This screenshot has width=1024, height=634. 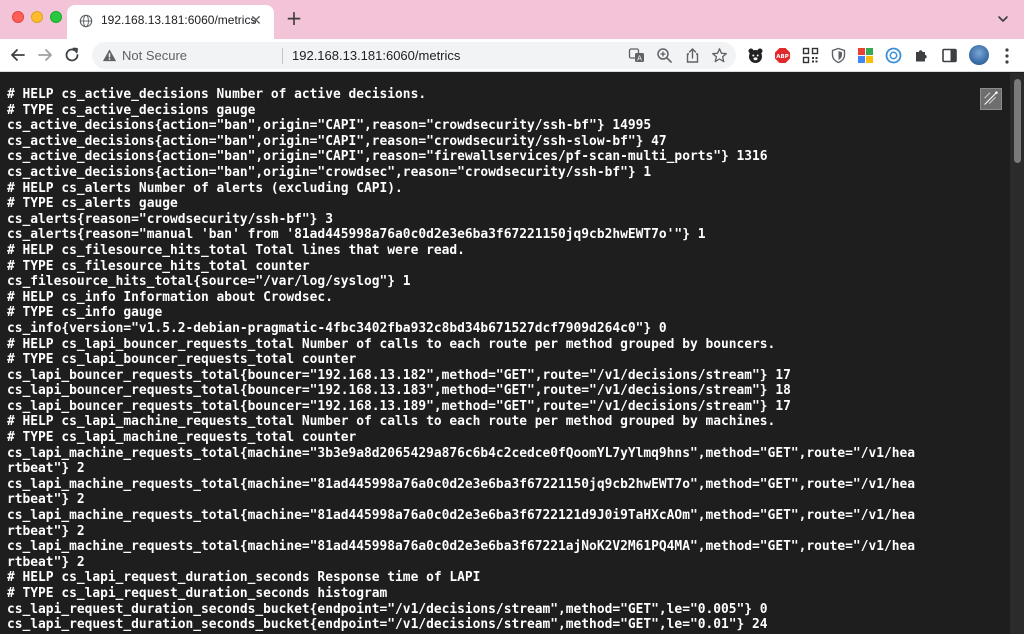 I want to click on bear-extension-icon, so click(x=755, y=55).